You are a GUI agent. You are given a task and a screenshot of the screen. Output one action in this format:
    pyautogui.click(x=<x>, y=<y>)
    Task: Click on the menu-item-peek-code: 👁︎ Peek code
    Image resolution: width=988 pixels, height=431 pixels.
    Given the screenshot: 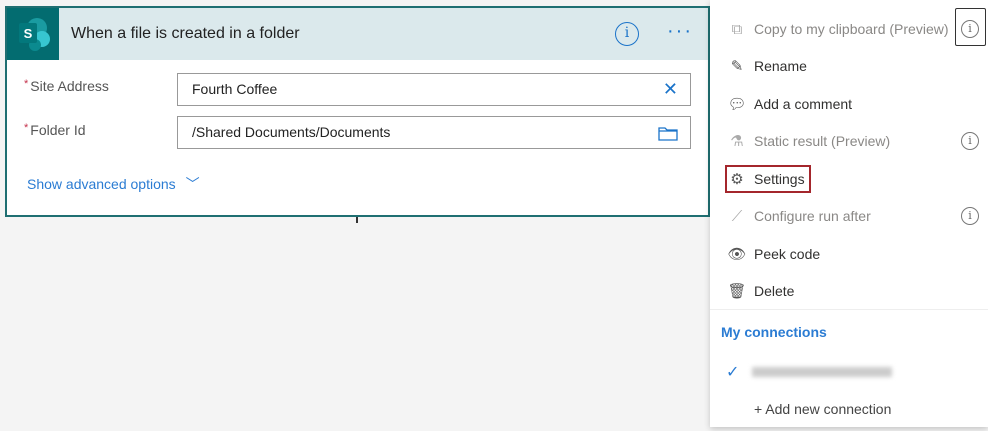 What is the action you would take?
    pyautogui.click(x=773, y=254)
    